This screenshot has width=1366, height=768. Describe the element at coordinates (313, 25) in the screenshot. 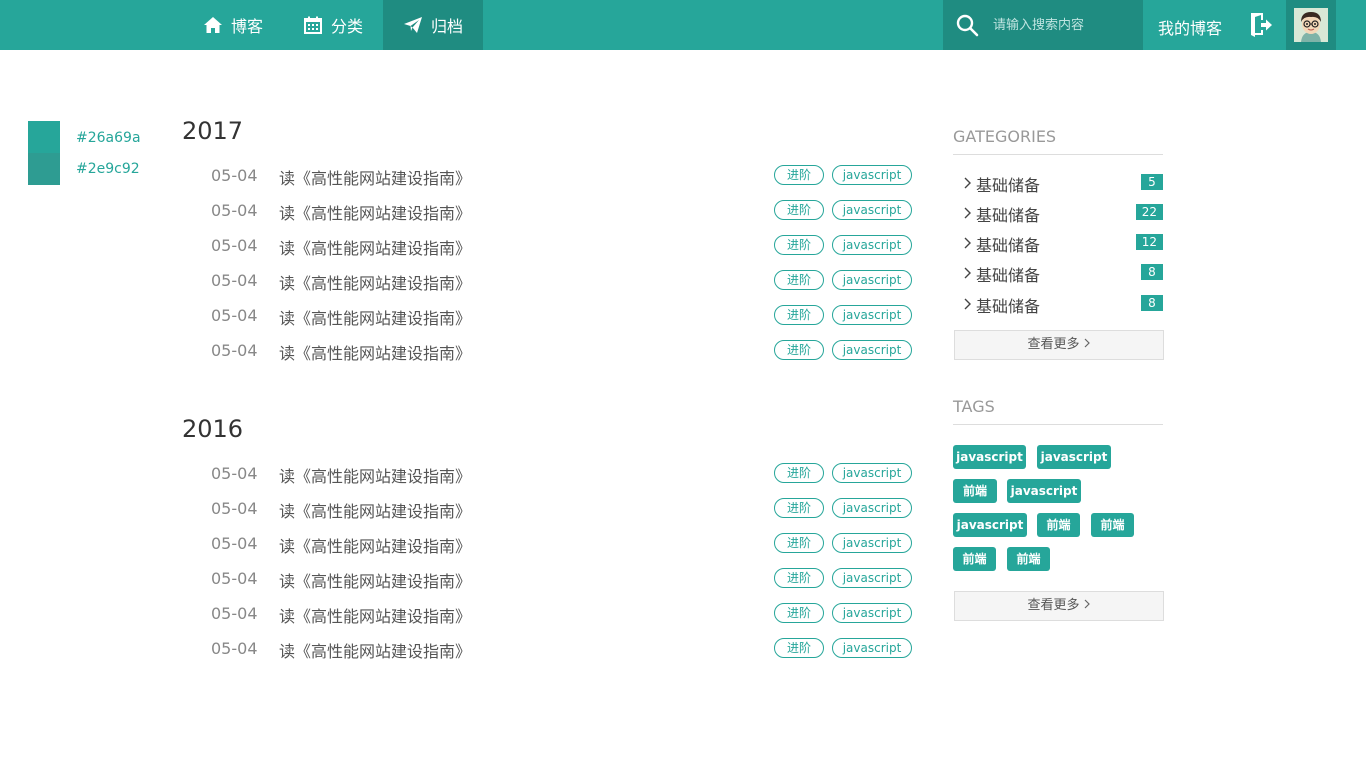

I see `calendar-icon` at that location.